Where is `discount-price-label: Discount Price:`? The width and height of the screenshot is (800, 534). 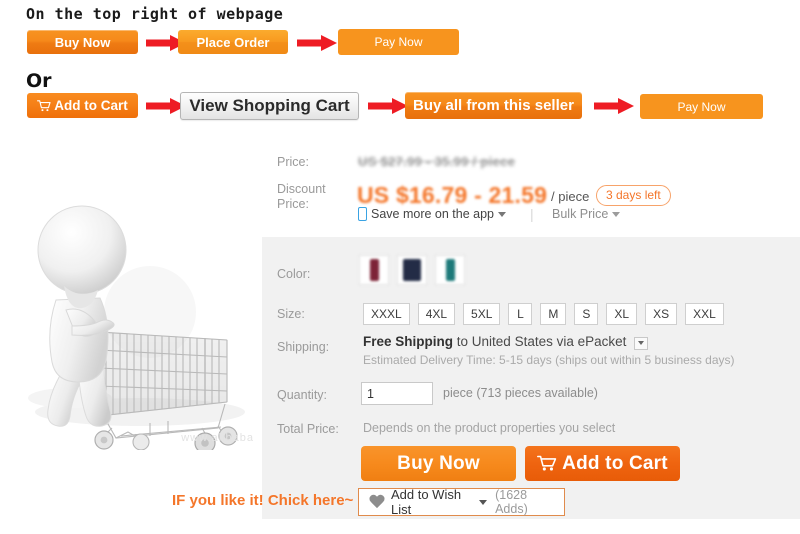 discount-price-label: Discount Price: is located at coordinates (312, 197).